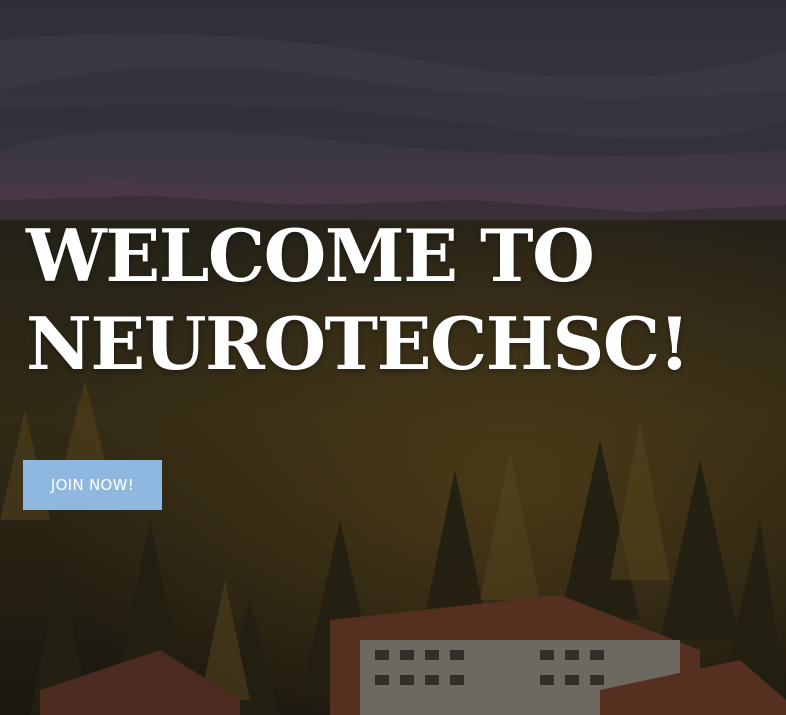  What do you see at coordinates (92, 485) in the screenshot?
I see `join-now-button: JOIN NOW!` at bounding box center [92, 485].